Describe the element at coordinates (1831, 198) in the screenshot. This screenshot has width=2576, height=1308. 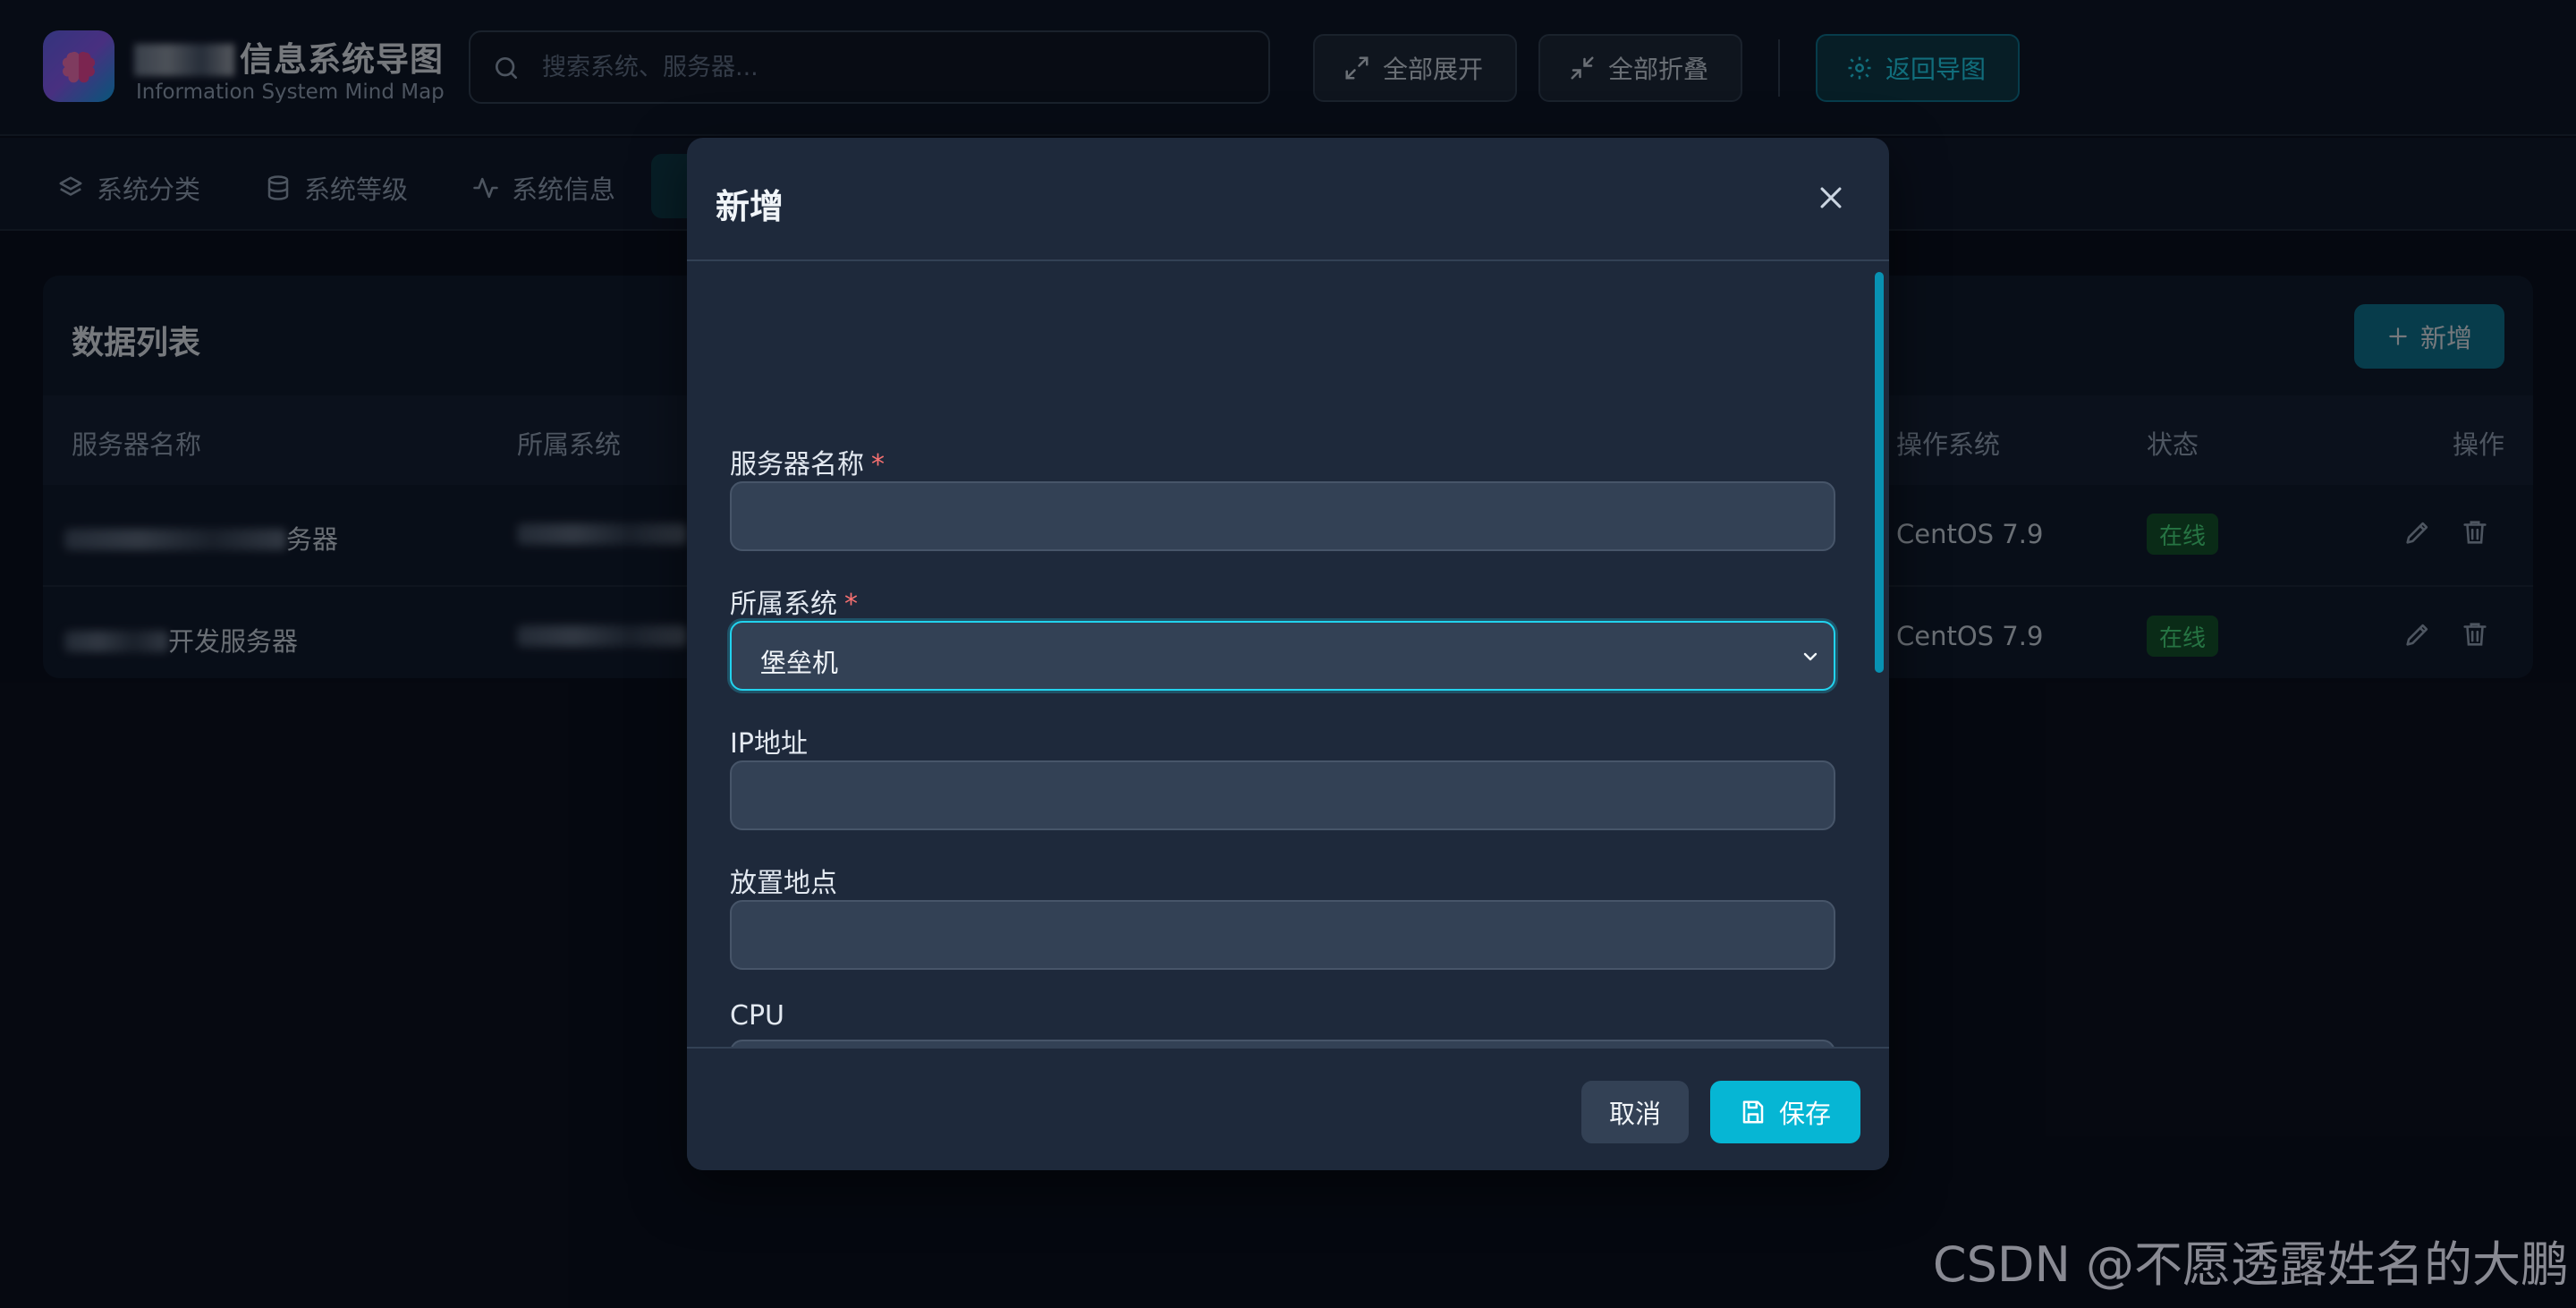
I see `close-icon` at that location.